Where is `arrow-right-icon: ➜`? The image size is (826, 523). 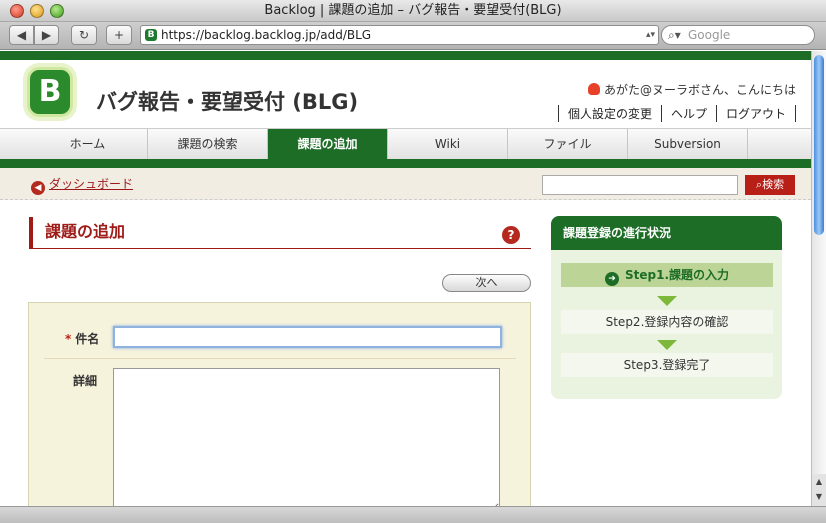
arrow-right-icon: ➜ is located at coordinates (611, 279).